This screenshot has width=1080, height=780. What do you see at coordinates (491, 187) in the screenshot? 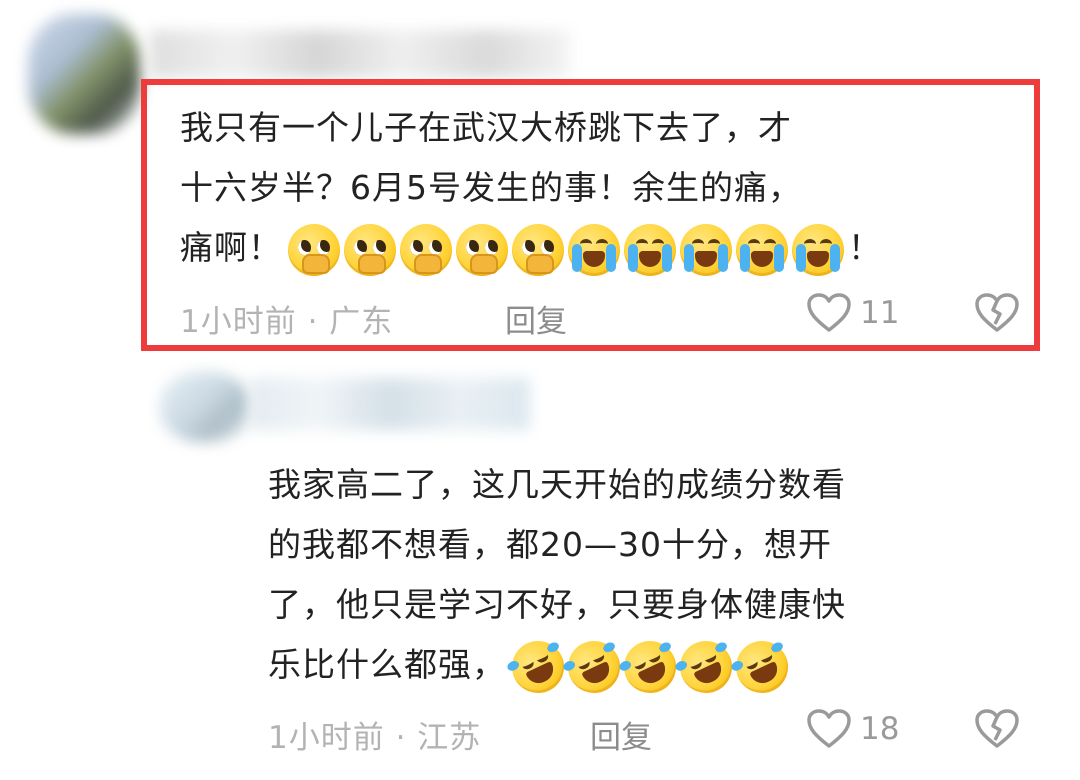
I see `comment-line: 十六岁半？6月5号发生的事！余生的痛，` at bounding box center [491, 187].